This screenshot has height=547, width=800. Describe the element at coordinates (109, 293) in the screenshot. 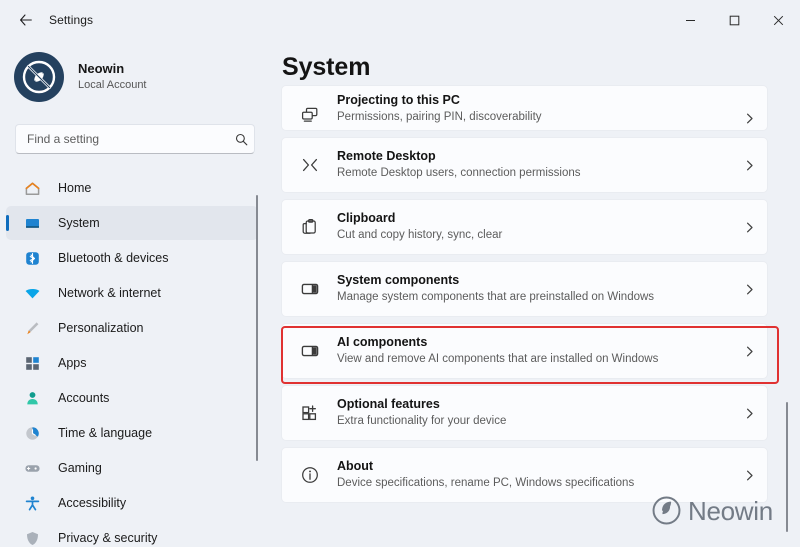

I see `sidebar-item-label: Network & internet` at that location.